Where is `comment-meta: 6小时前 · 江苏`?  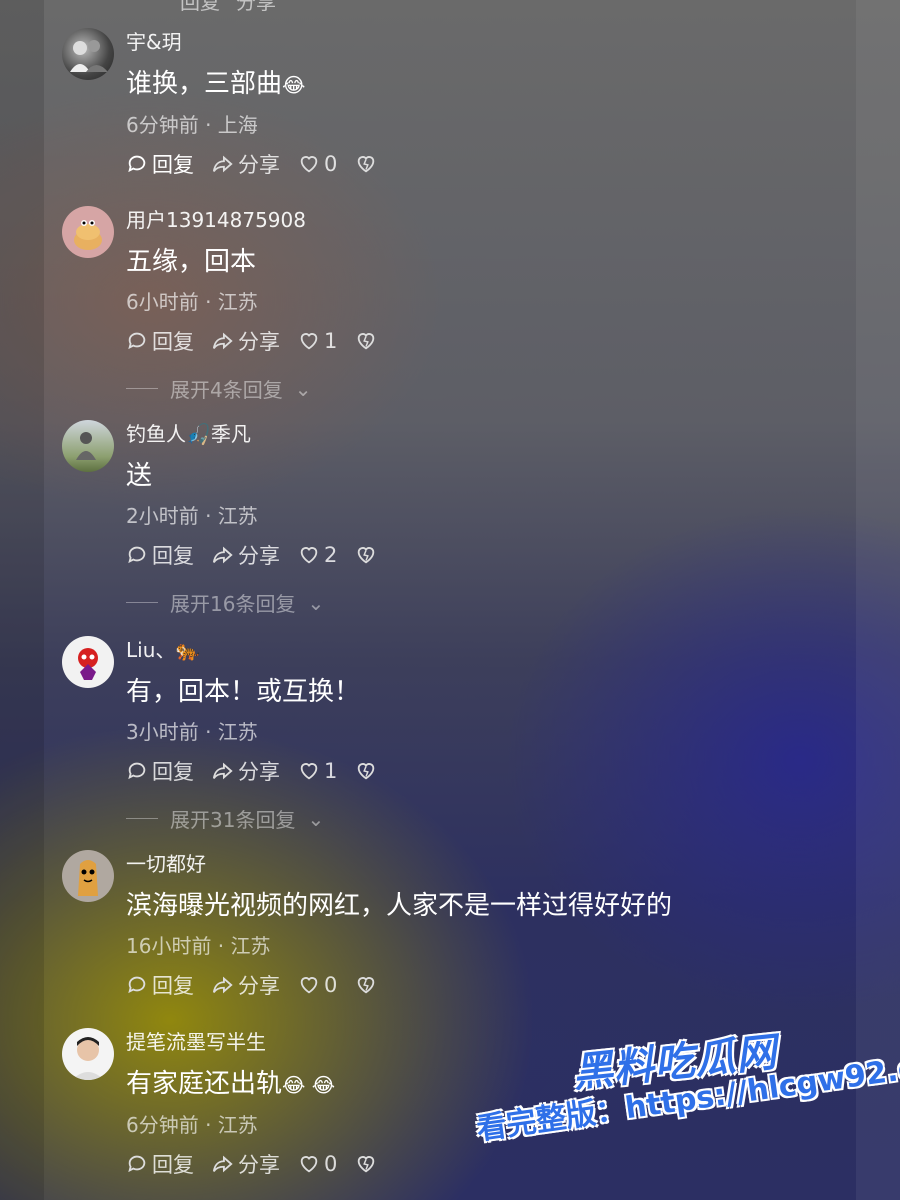
comment-meta: 6小时前 · 江苏 is located at coordinates (192, 302).